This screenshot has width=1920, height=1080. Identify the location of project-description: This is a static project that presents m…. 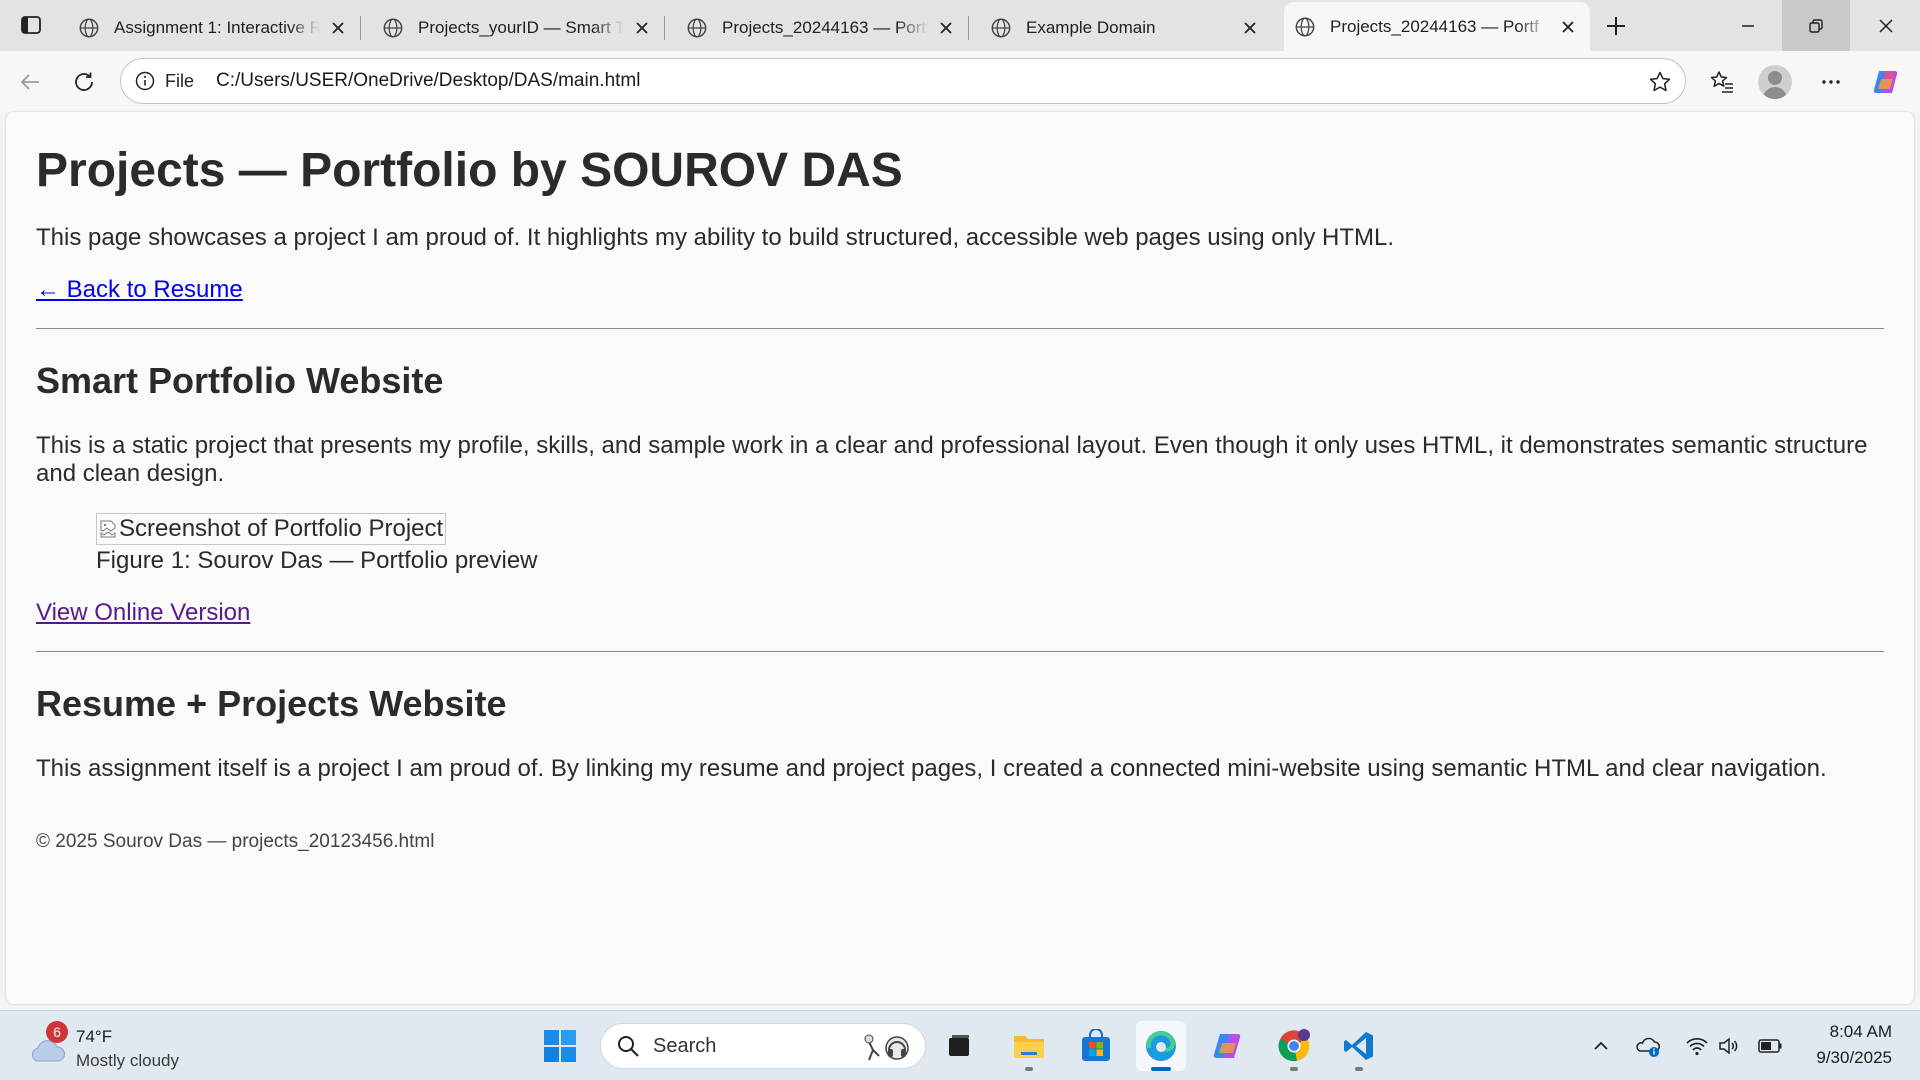
(952, 460).